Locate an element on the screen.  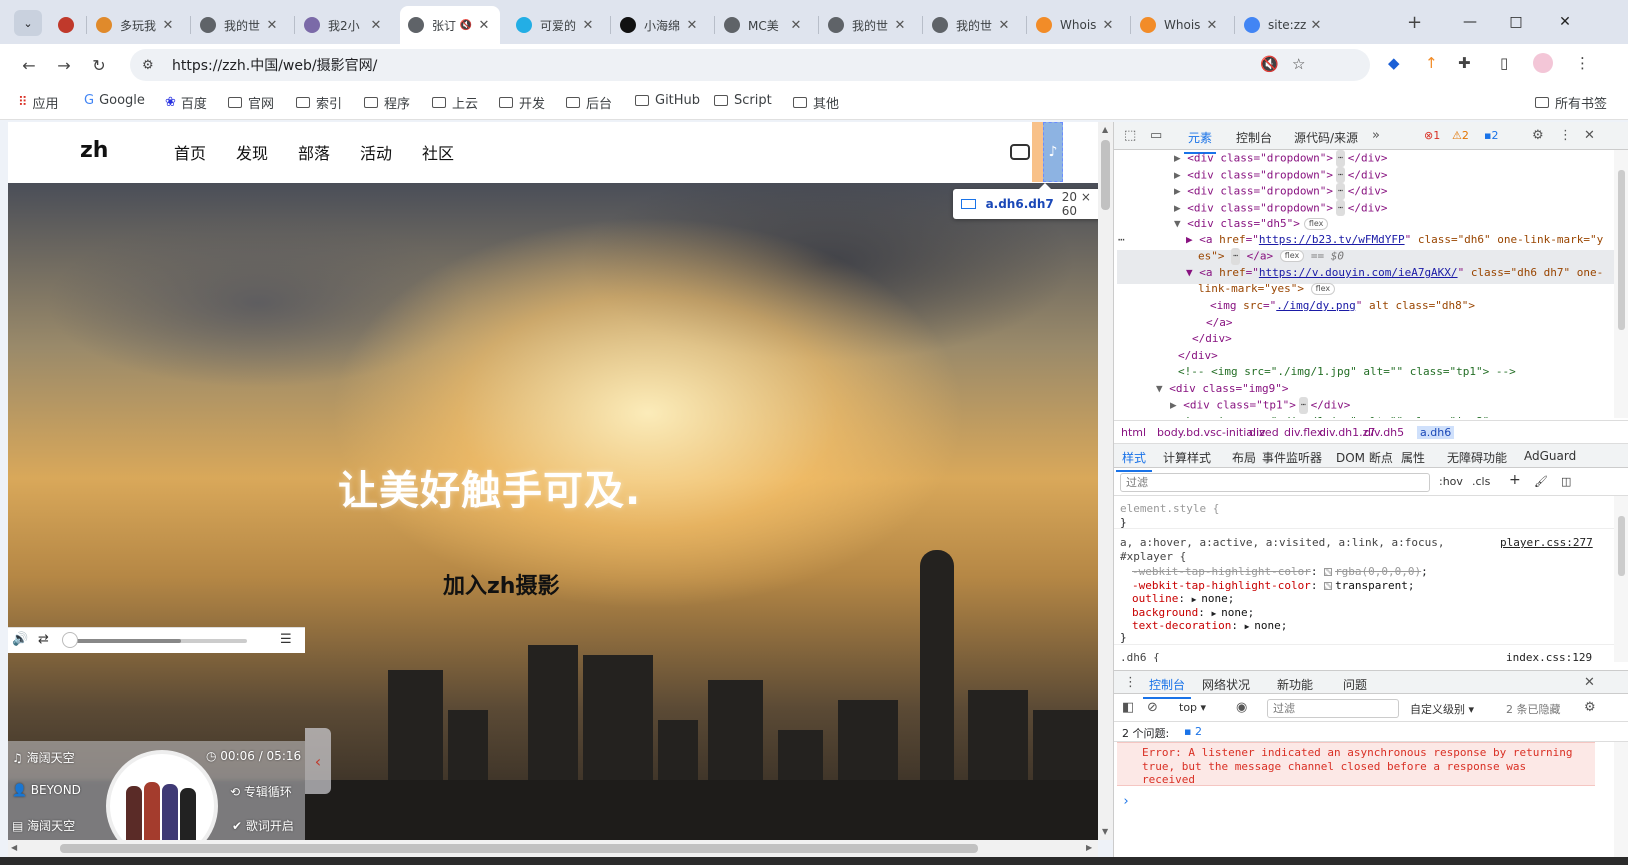
address-bar: ⚙ https://zzh.中国/web/摄影官网/ 🔇 ☆ is located at coordinates (750, 65).